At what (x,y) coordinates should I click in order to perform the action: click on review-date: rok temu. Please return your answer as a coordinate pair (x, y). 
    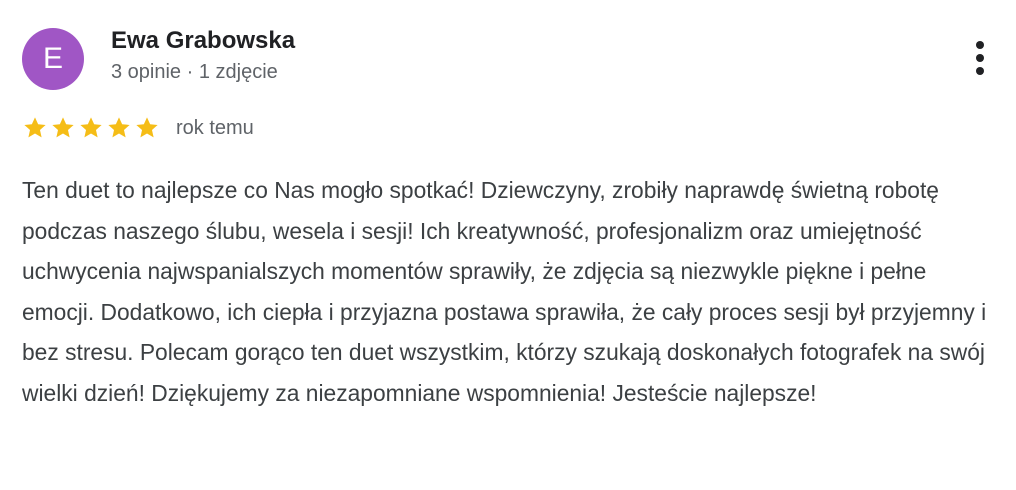
    Looking at the image, I should click on (215, 127).